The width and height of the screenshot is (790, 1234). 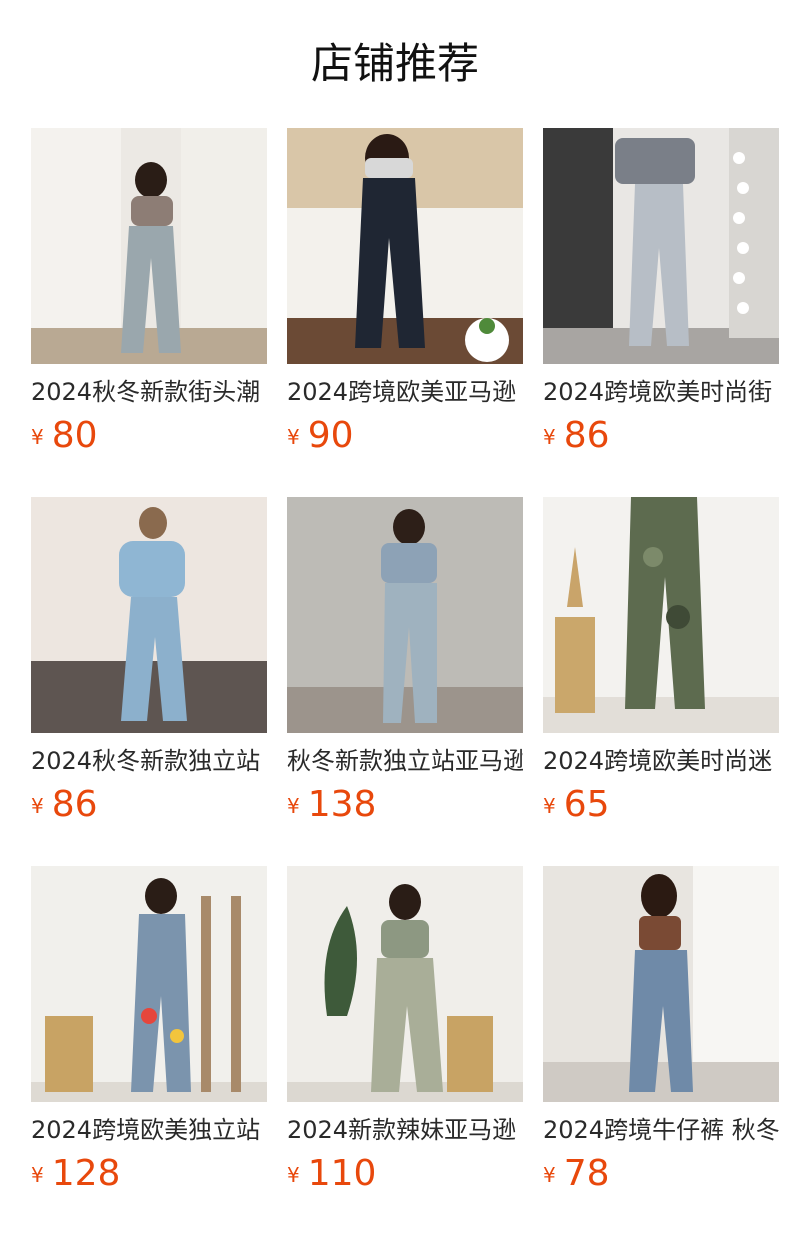 I want to click on product-card: 2024秋冬新款街头潮 ¥80, so click(x=149, y=292).